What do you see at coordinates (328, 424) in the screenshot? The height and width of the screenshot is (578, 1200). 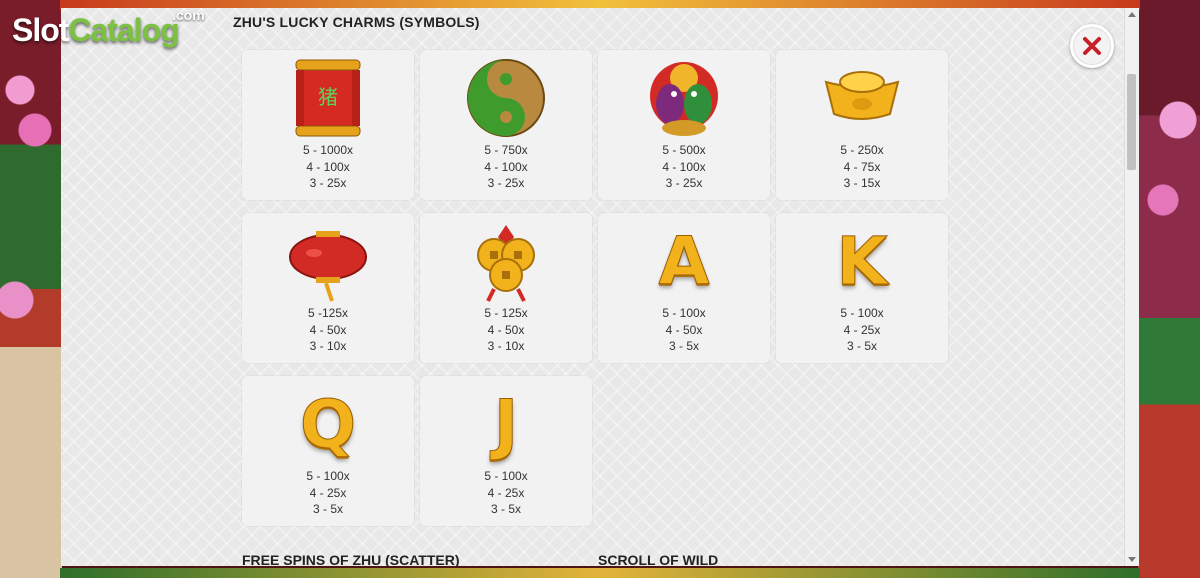 I see `letter-q-icon: Q` at bounding box center [328, 424].